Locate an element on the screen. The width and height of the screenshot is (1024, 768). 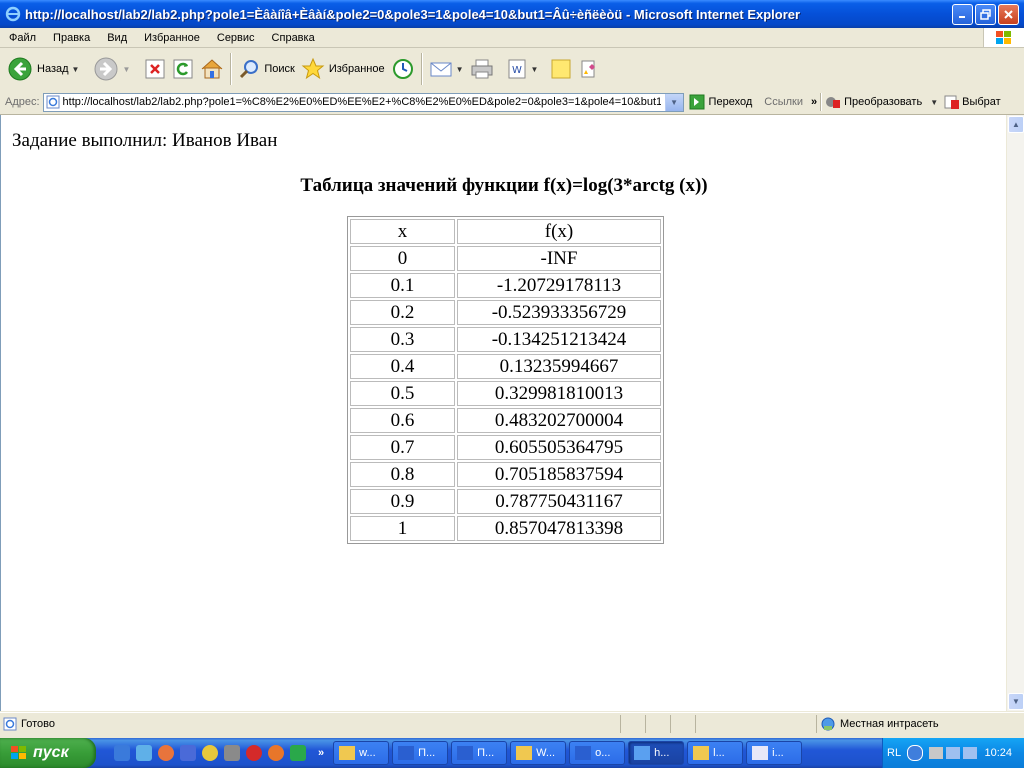
research-icon is located at coordinates (588, 69).